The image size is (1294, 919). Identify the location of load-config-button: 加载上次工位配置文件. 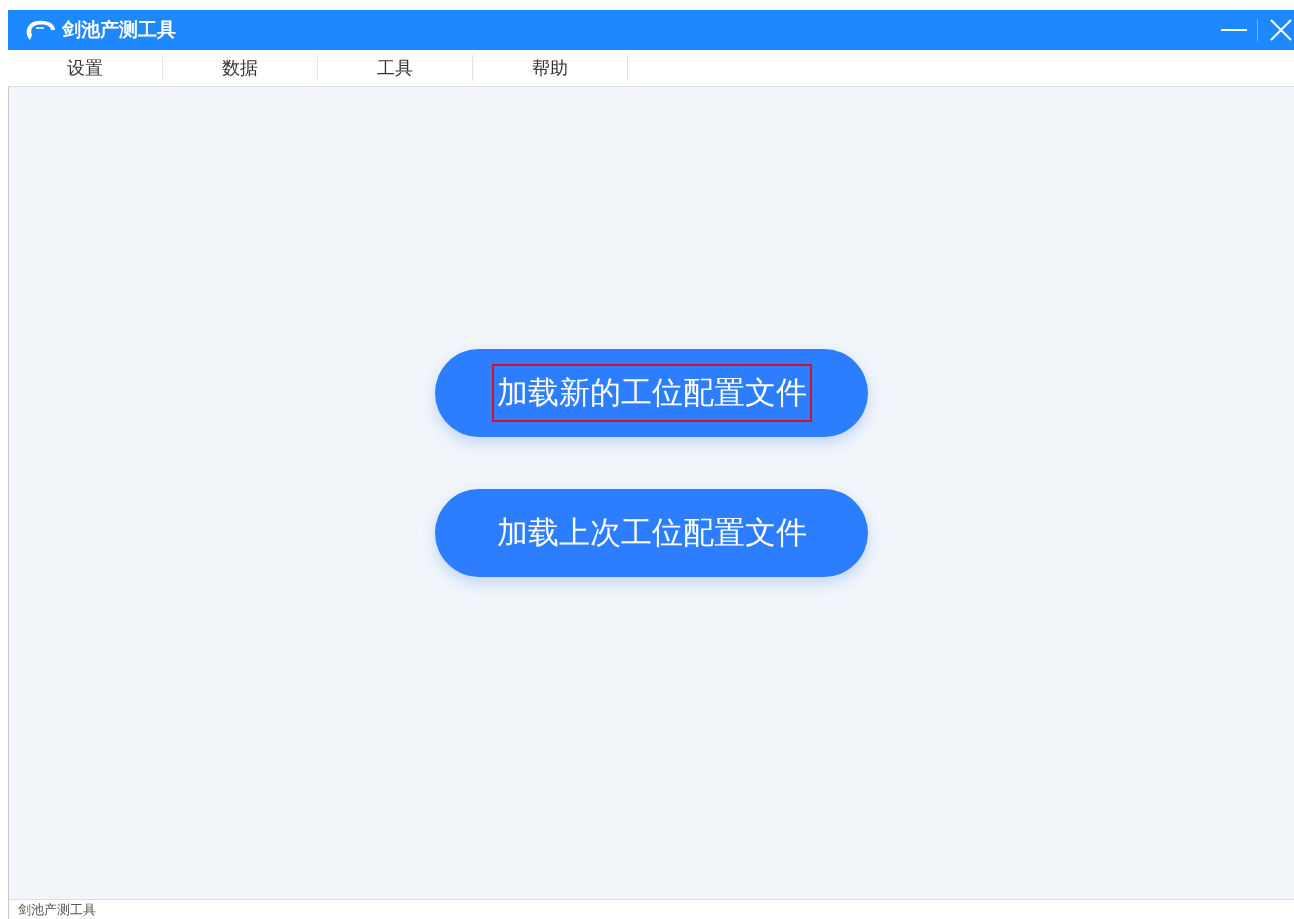
(651, 533).